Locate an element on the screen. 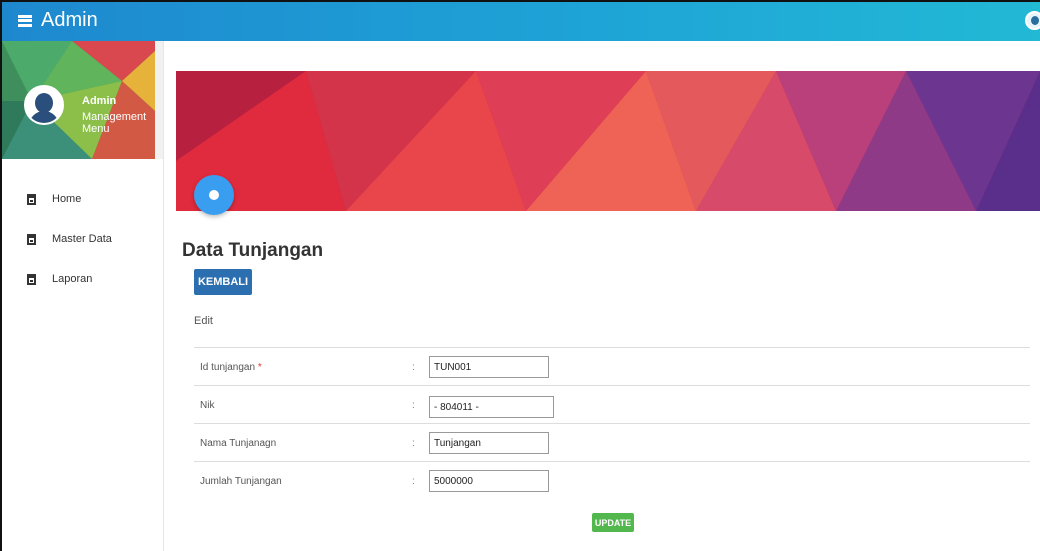 The width and height of the screenshot is (1040, 551). update-button: UPDATE is located at coordinates (613, 522).